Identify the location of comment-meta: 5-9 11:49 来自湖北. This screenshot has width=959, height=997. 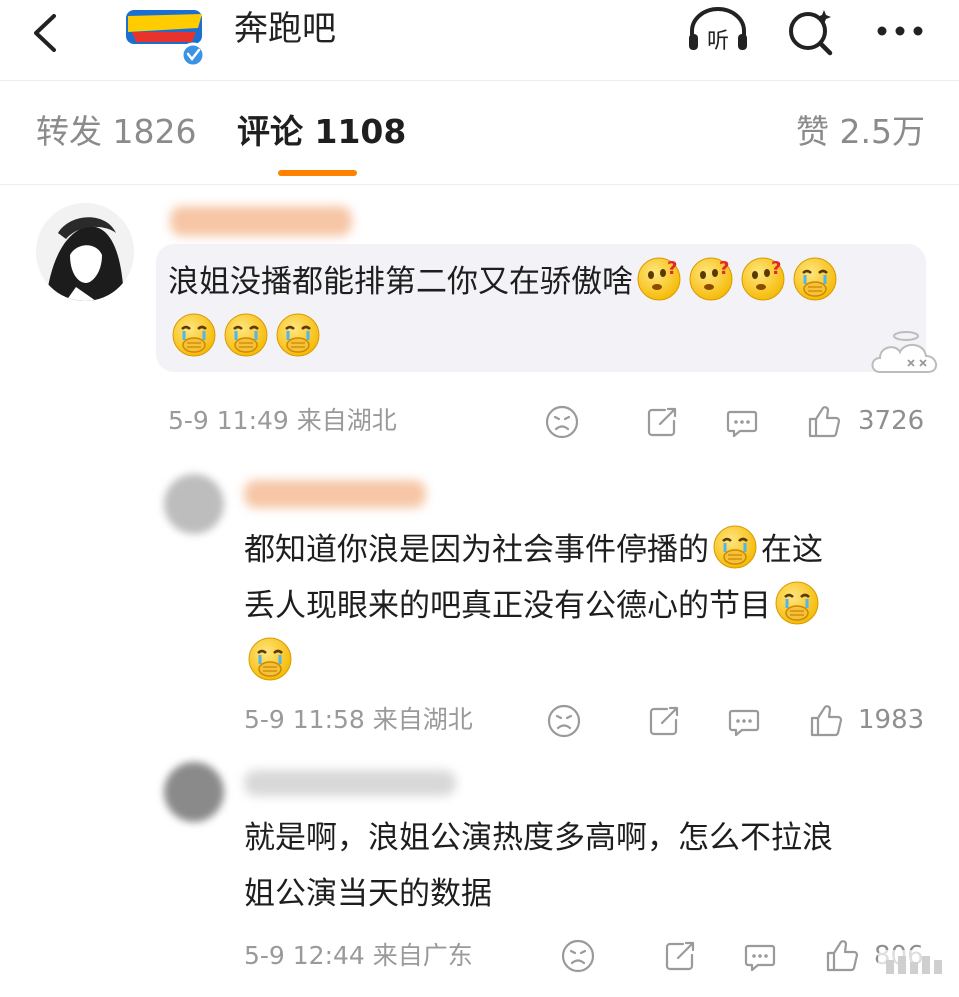
(282, 420).